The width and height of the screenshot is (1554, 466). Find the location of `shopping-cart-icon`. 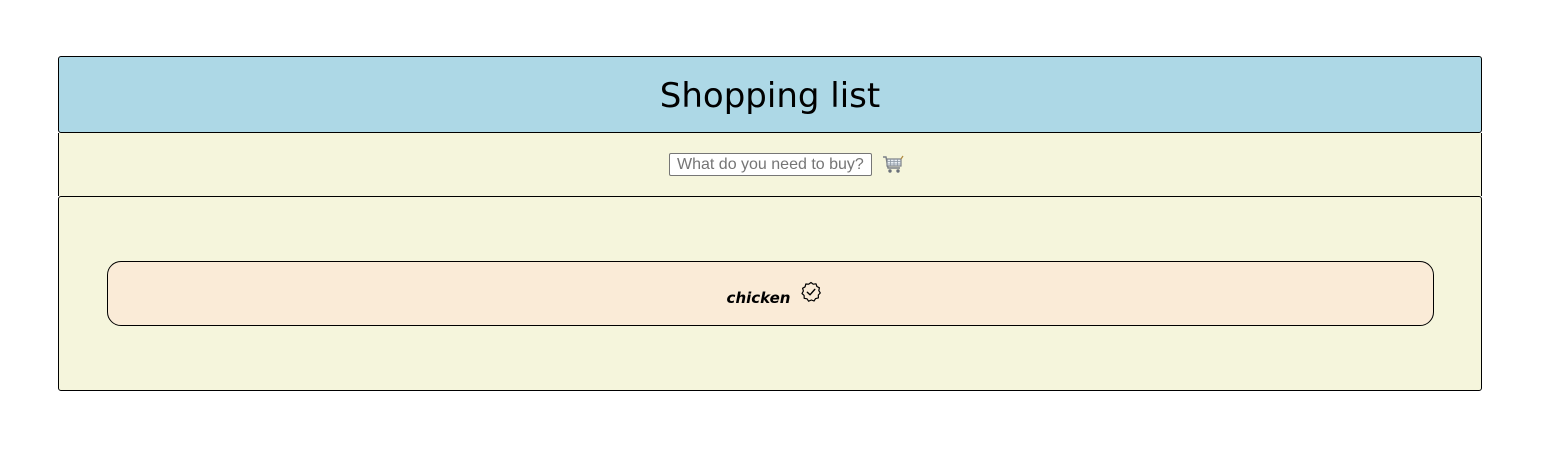

shopping-cart-icon is located at coordinates (893, 164).